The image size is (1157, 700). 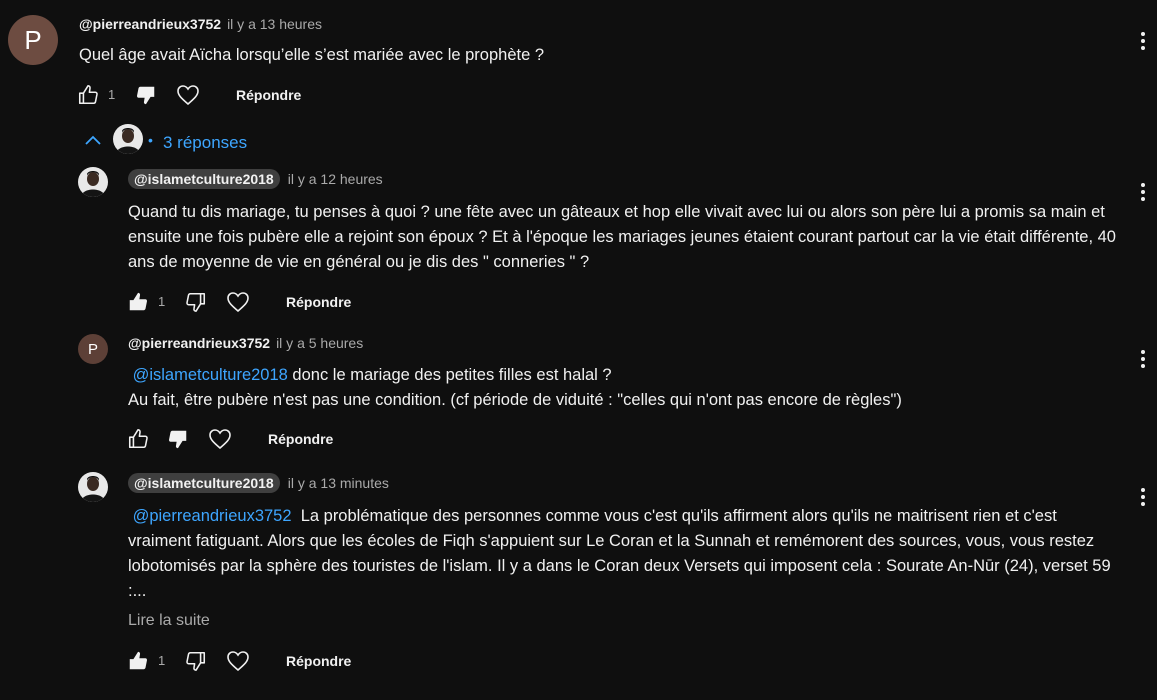 I want to click on reply-header: @pierreandrieux3752 il y a 5 heures, so click(x=245, y=343).